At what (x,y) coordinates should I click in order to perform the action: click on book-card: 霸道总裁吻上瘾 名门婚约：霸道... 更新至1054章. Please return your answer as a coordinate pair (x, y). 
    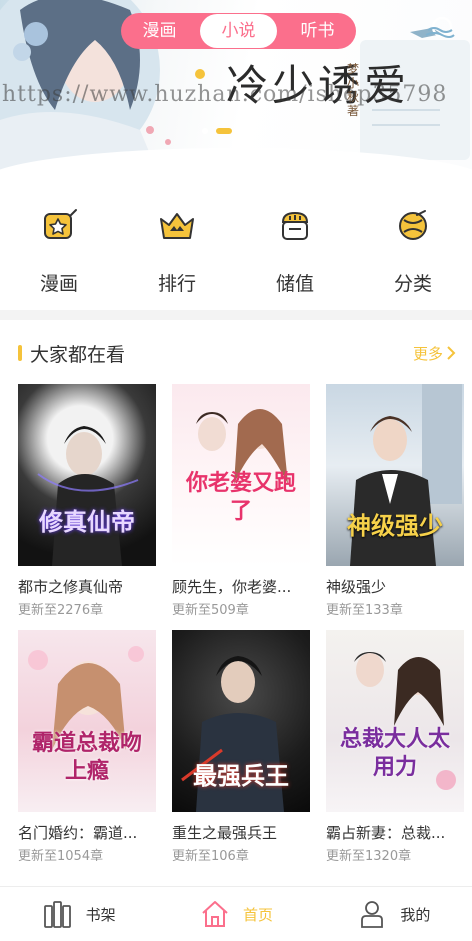
    Looking at the image, I should click on (87, 747).